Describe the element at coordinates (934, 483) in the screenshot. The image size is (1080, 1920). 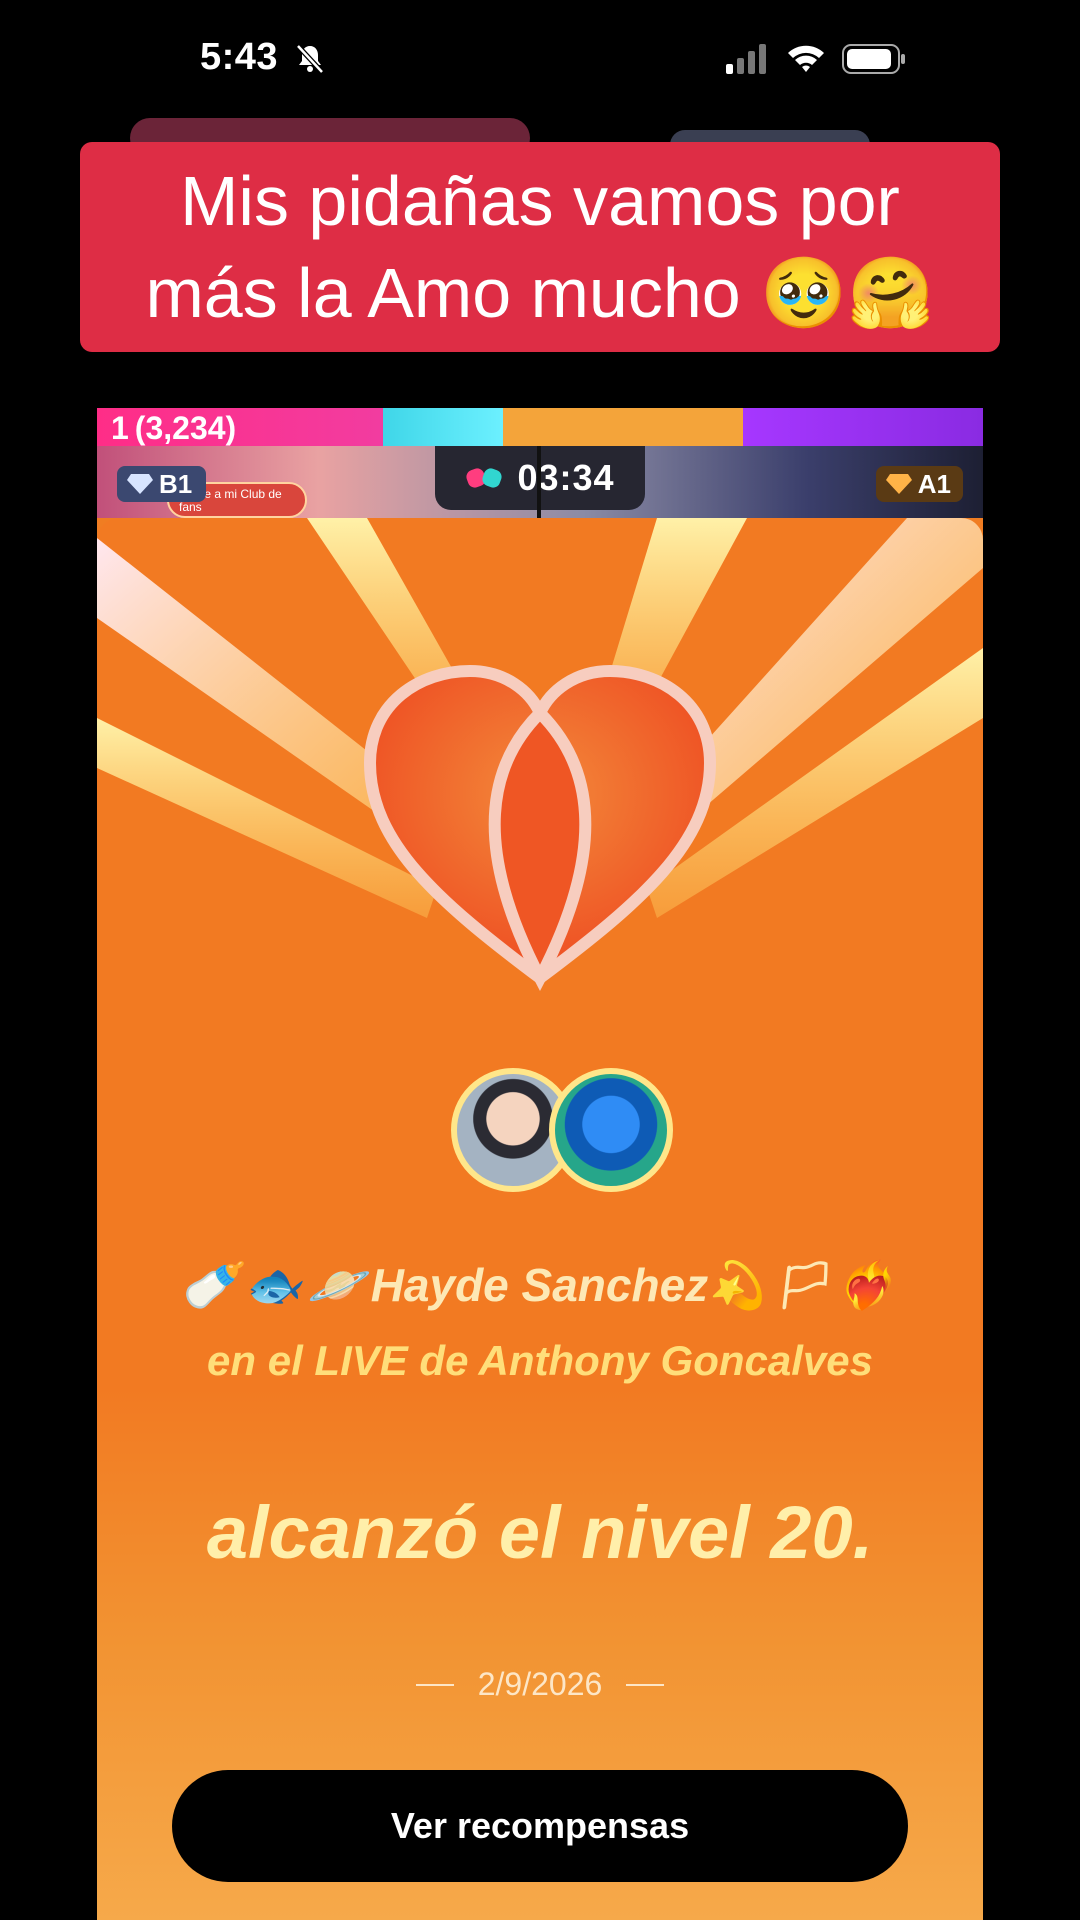
I see `right-rank-label: A1` at that location.